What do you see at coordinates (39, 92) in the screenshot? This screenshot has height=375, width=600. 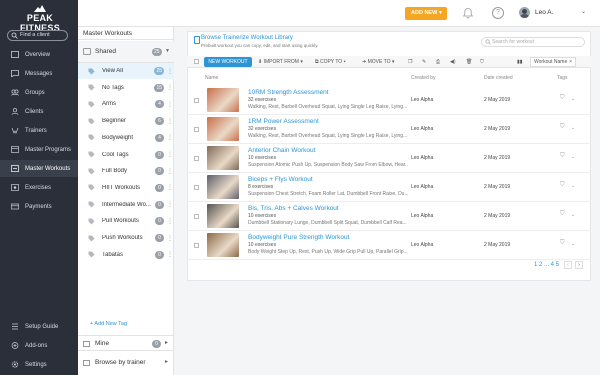 I see `sidebar-item-groups: Groups` at bounding box center [39, 92].